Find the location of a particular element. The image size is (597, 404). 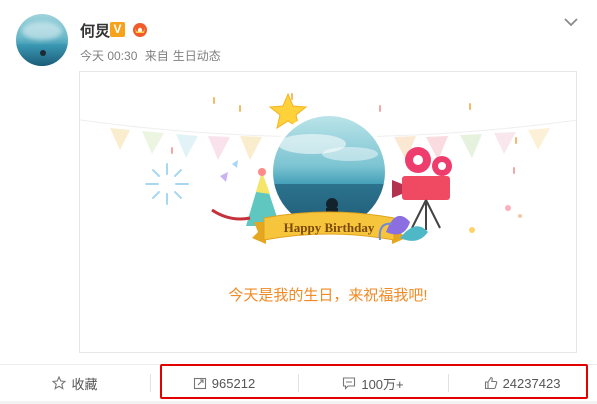

membership-crown-icon is located at coordinates (140, 30).